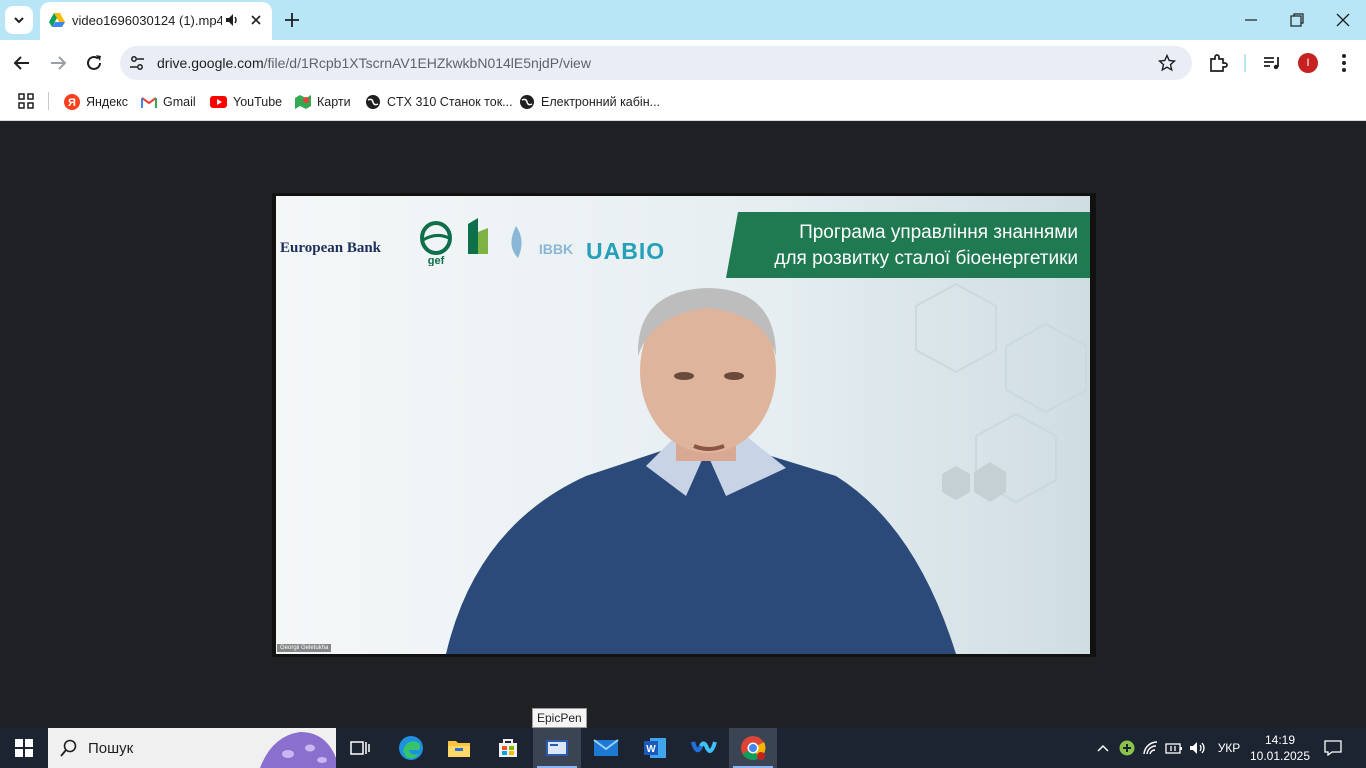 The width and height of the screenshot is (1366, 768). Describe the element at coordinates (1344, 63) in the screenshot. I see `more-menu-icon` at that location.